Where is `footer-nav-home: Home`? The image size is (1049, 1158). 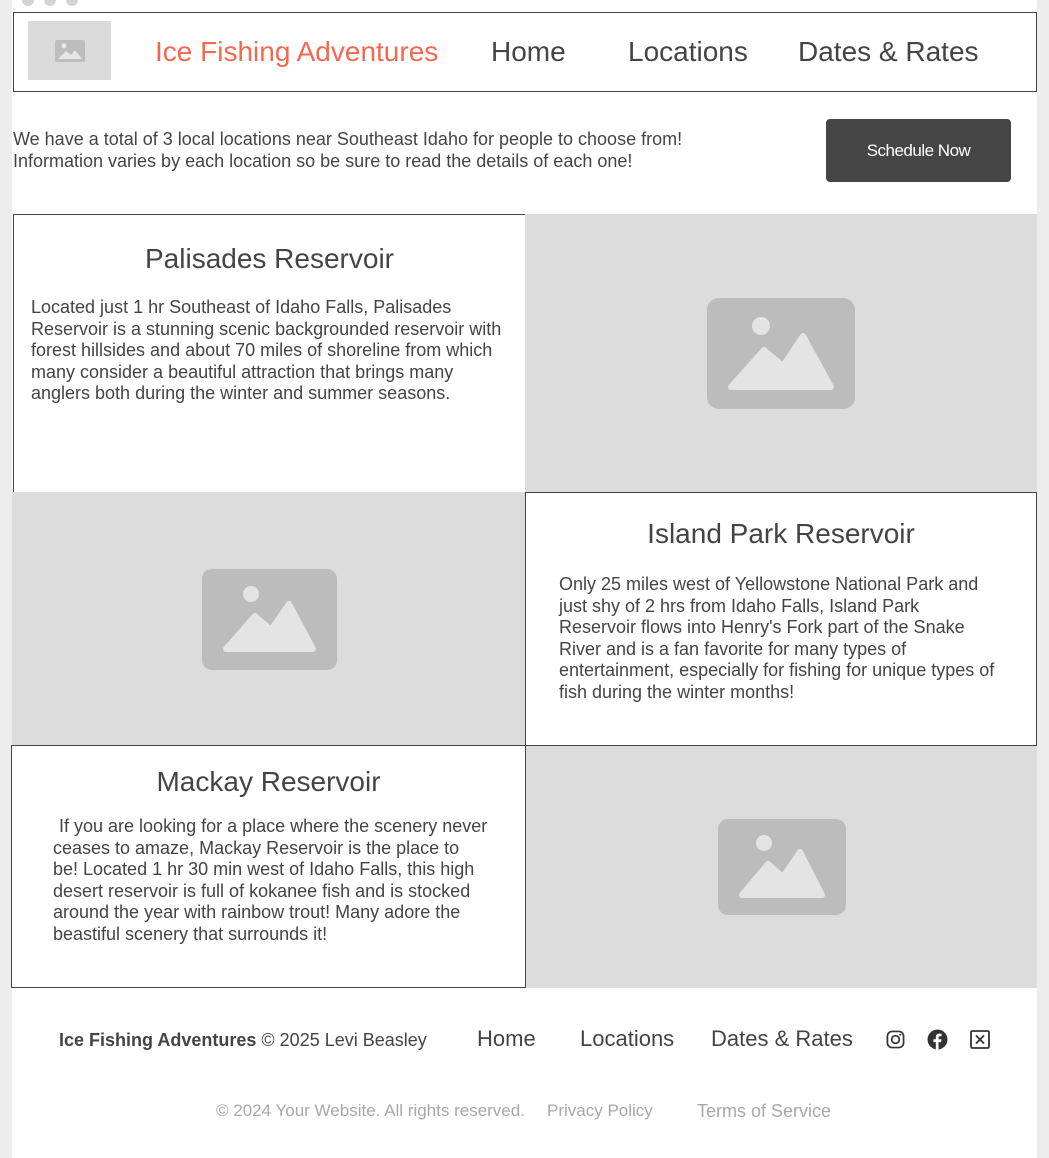 footer-nav-home: Home is located at coordinates (506, 1039).